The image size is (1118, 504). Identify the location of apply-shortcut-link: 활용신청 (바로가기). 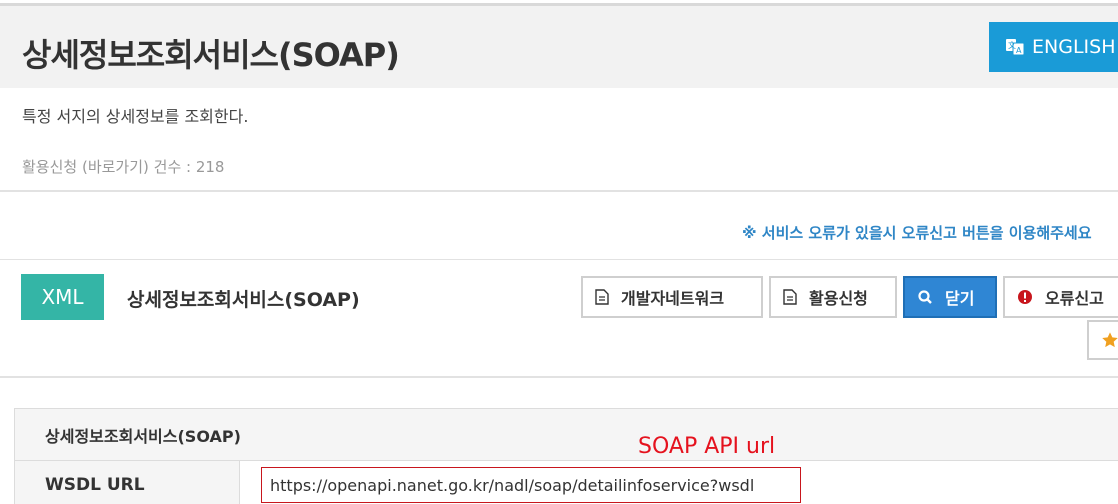
(85, 167).